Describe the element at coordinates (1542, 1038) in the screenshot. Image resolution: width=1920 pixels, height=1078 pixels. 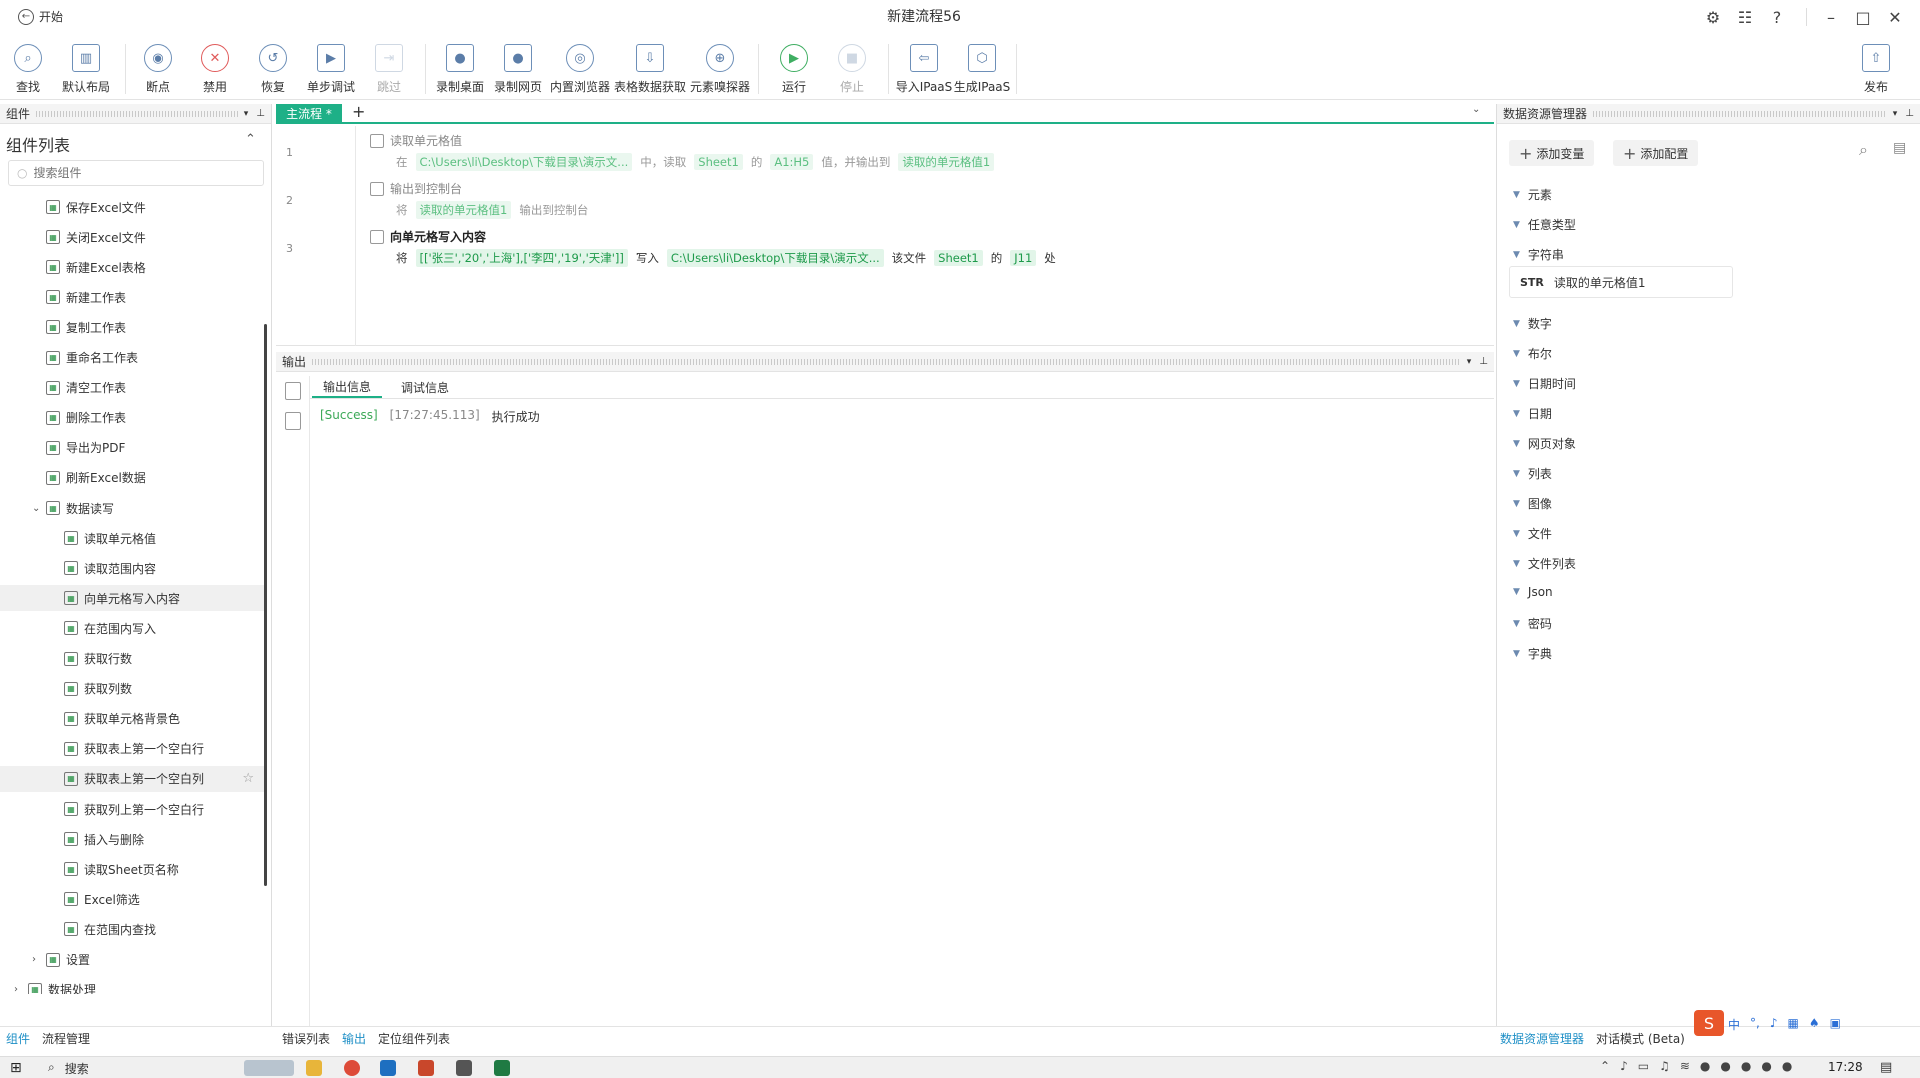
I see `tab-data-resource: 数据资源管理器` at that location.